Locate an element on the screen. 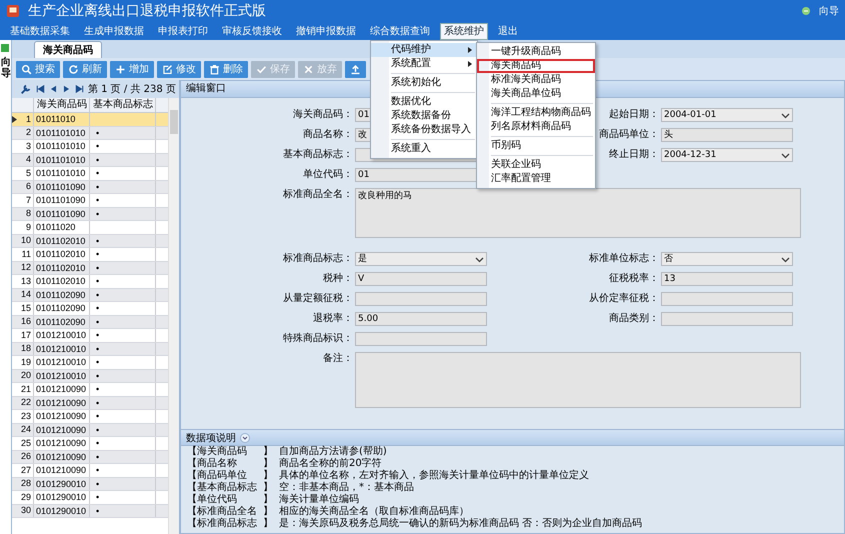 The width and height of the screenshot is (845, 534). menu-item: 系统重入 is located at coordinates (424, 149).